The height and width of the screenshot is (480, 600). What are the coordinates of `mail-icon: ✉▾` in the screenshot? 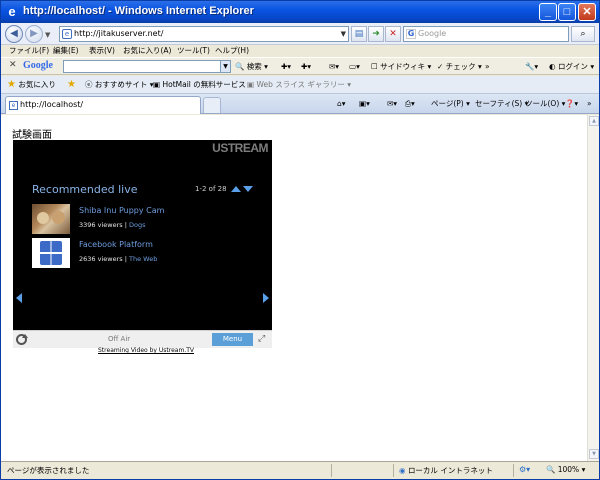 It's located at (392, 104).